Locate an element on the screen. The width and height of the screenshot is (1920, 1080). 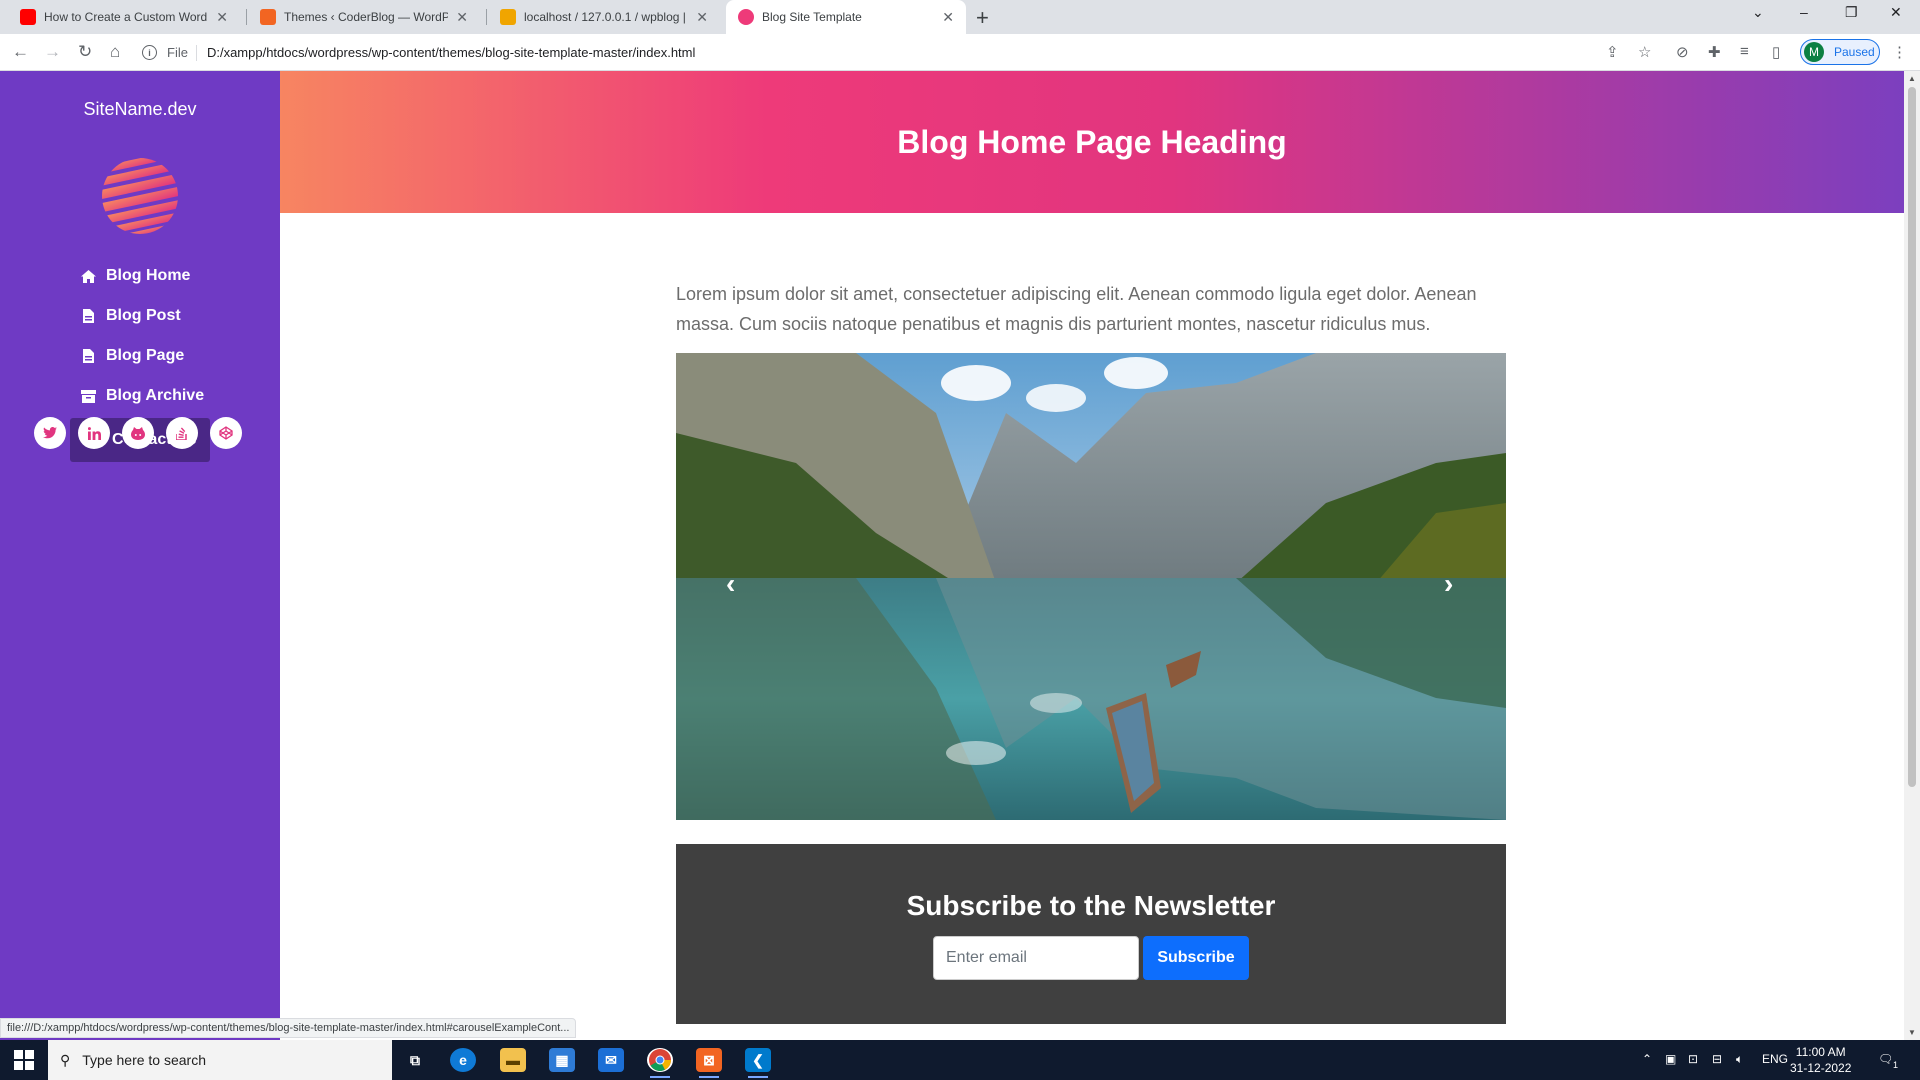
github-icon is located at coordinates (138, 433).